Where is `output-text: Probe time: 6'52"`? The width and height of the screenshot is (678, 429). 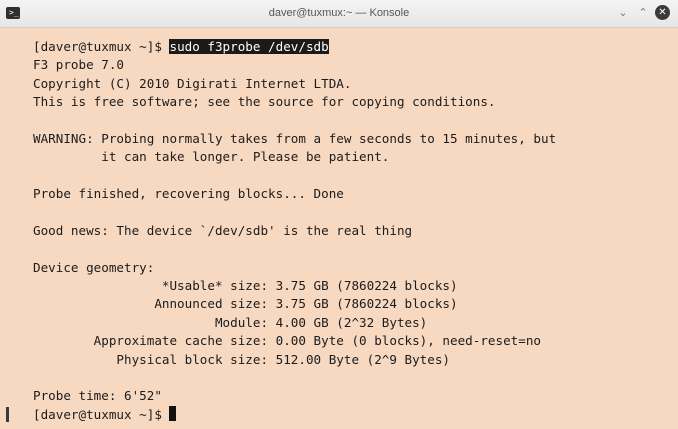 output-text: Probe time: 6'52" is located at coordinates (97, 396).